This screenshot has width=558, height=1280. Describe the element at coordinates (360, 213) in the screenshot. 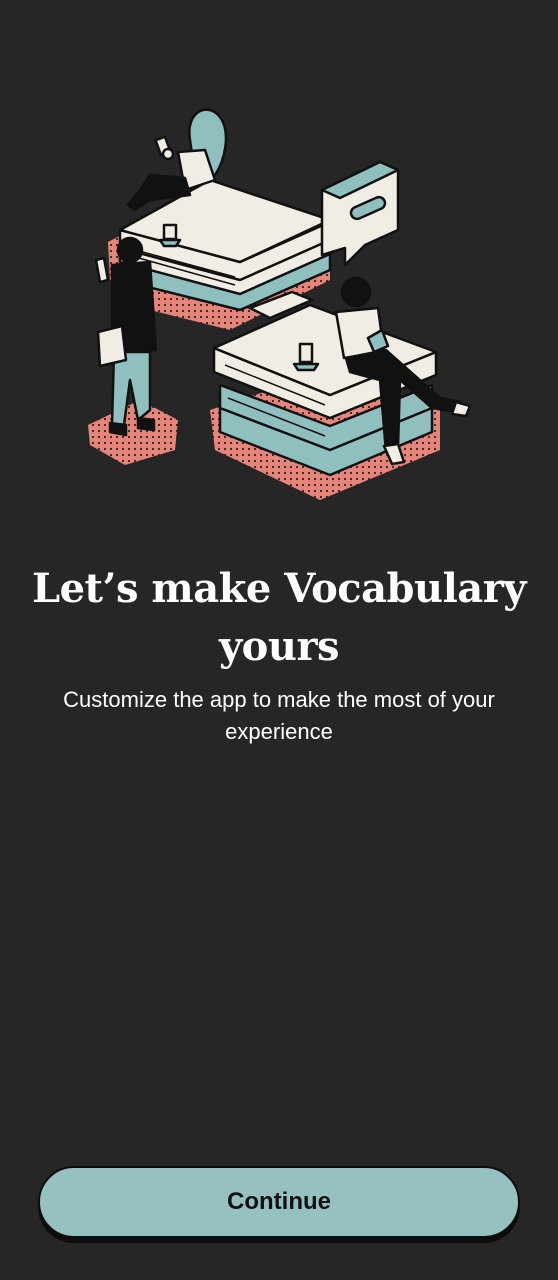

I see `speech-bubble` at that location.